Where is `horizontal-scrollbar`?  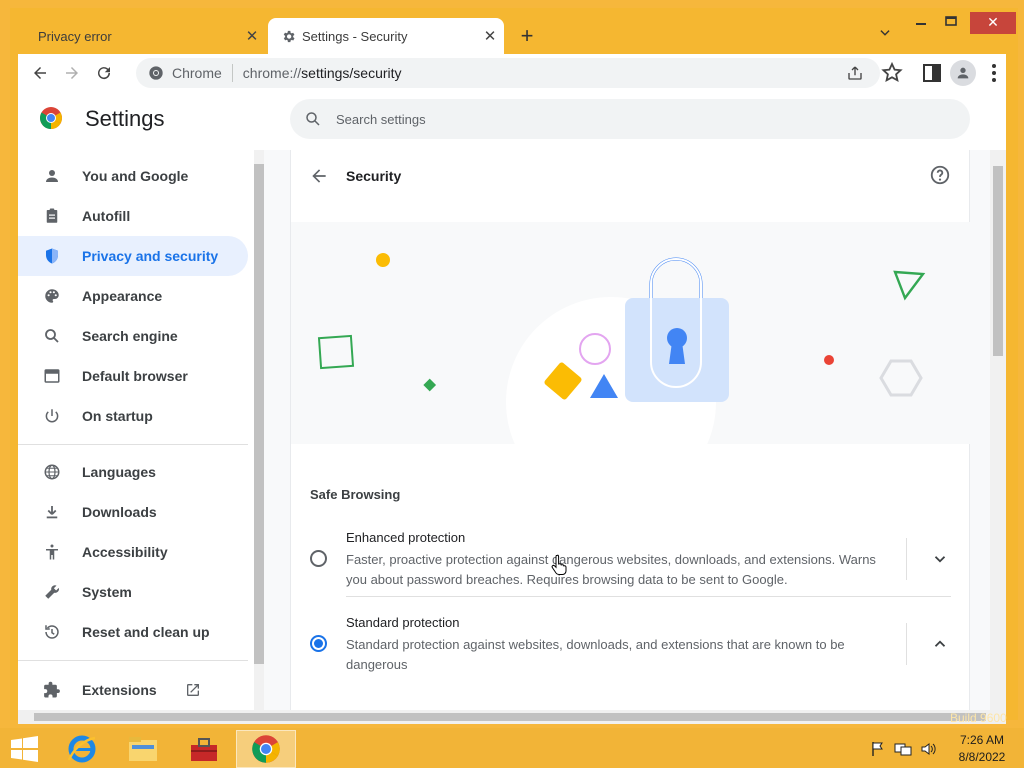
horizontal-scrollbar is located at coordinates (512, 717).